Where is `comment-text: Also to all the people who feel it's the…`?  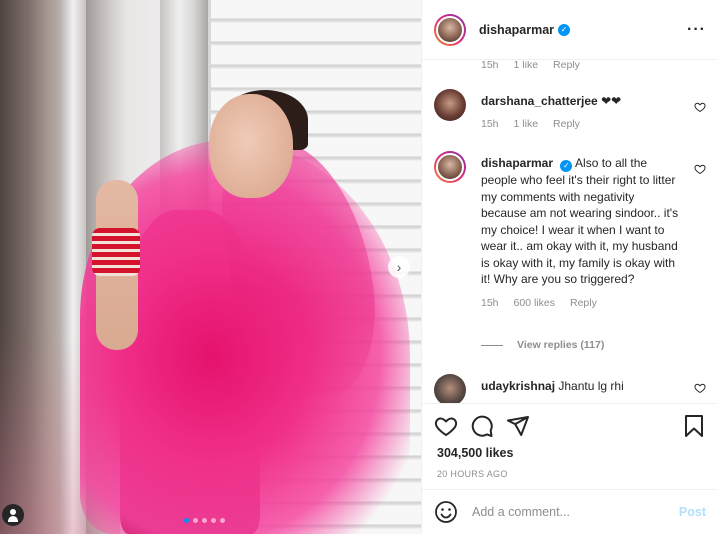
comment-text: Also to all the people who feel it's the… is located at coordinates (580, 221).